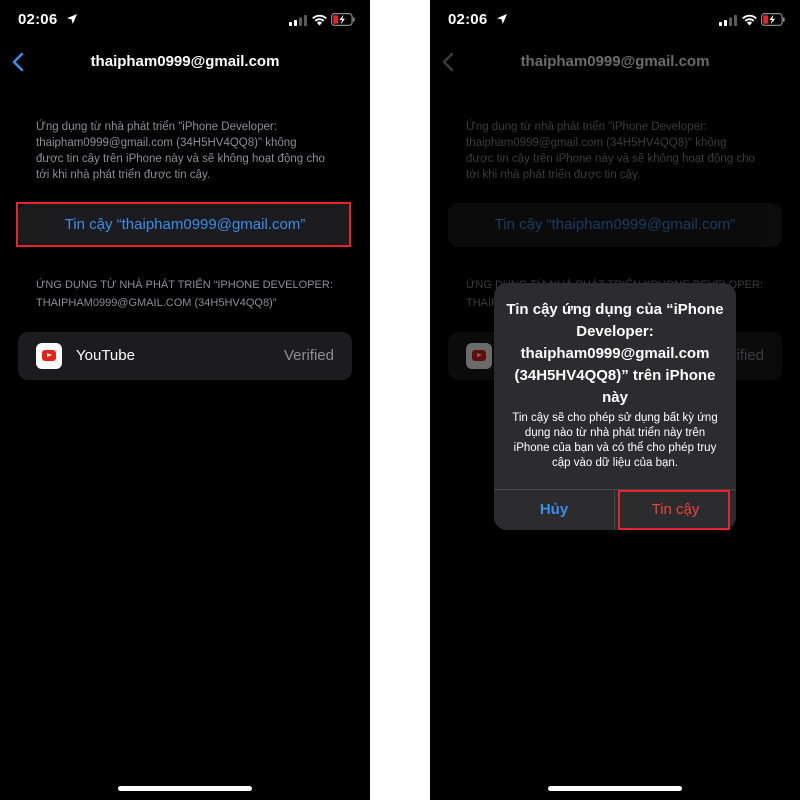 The width and height of the screenshot is (800, 800). What do you see at coordinates (615, 225) in the screenshot?
I see `trust-developer-button: Tin cậy “thaipham0999@gmail.com”` at bounding box center [615, 225].